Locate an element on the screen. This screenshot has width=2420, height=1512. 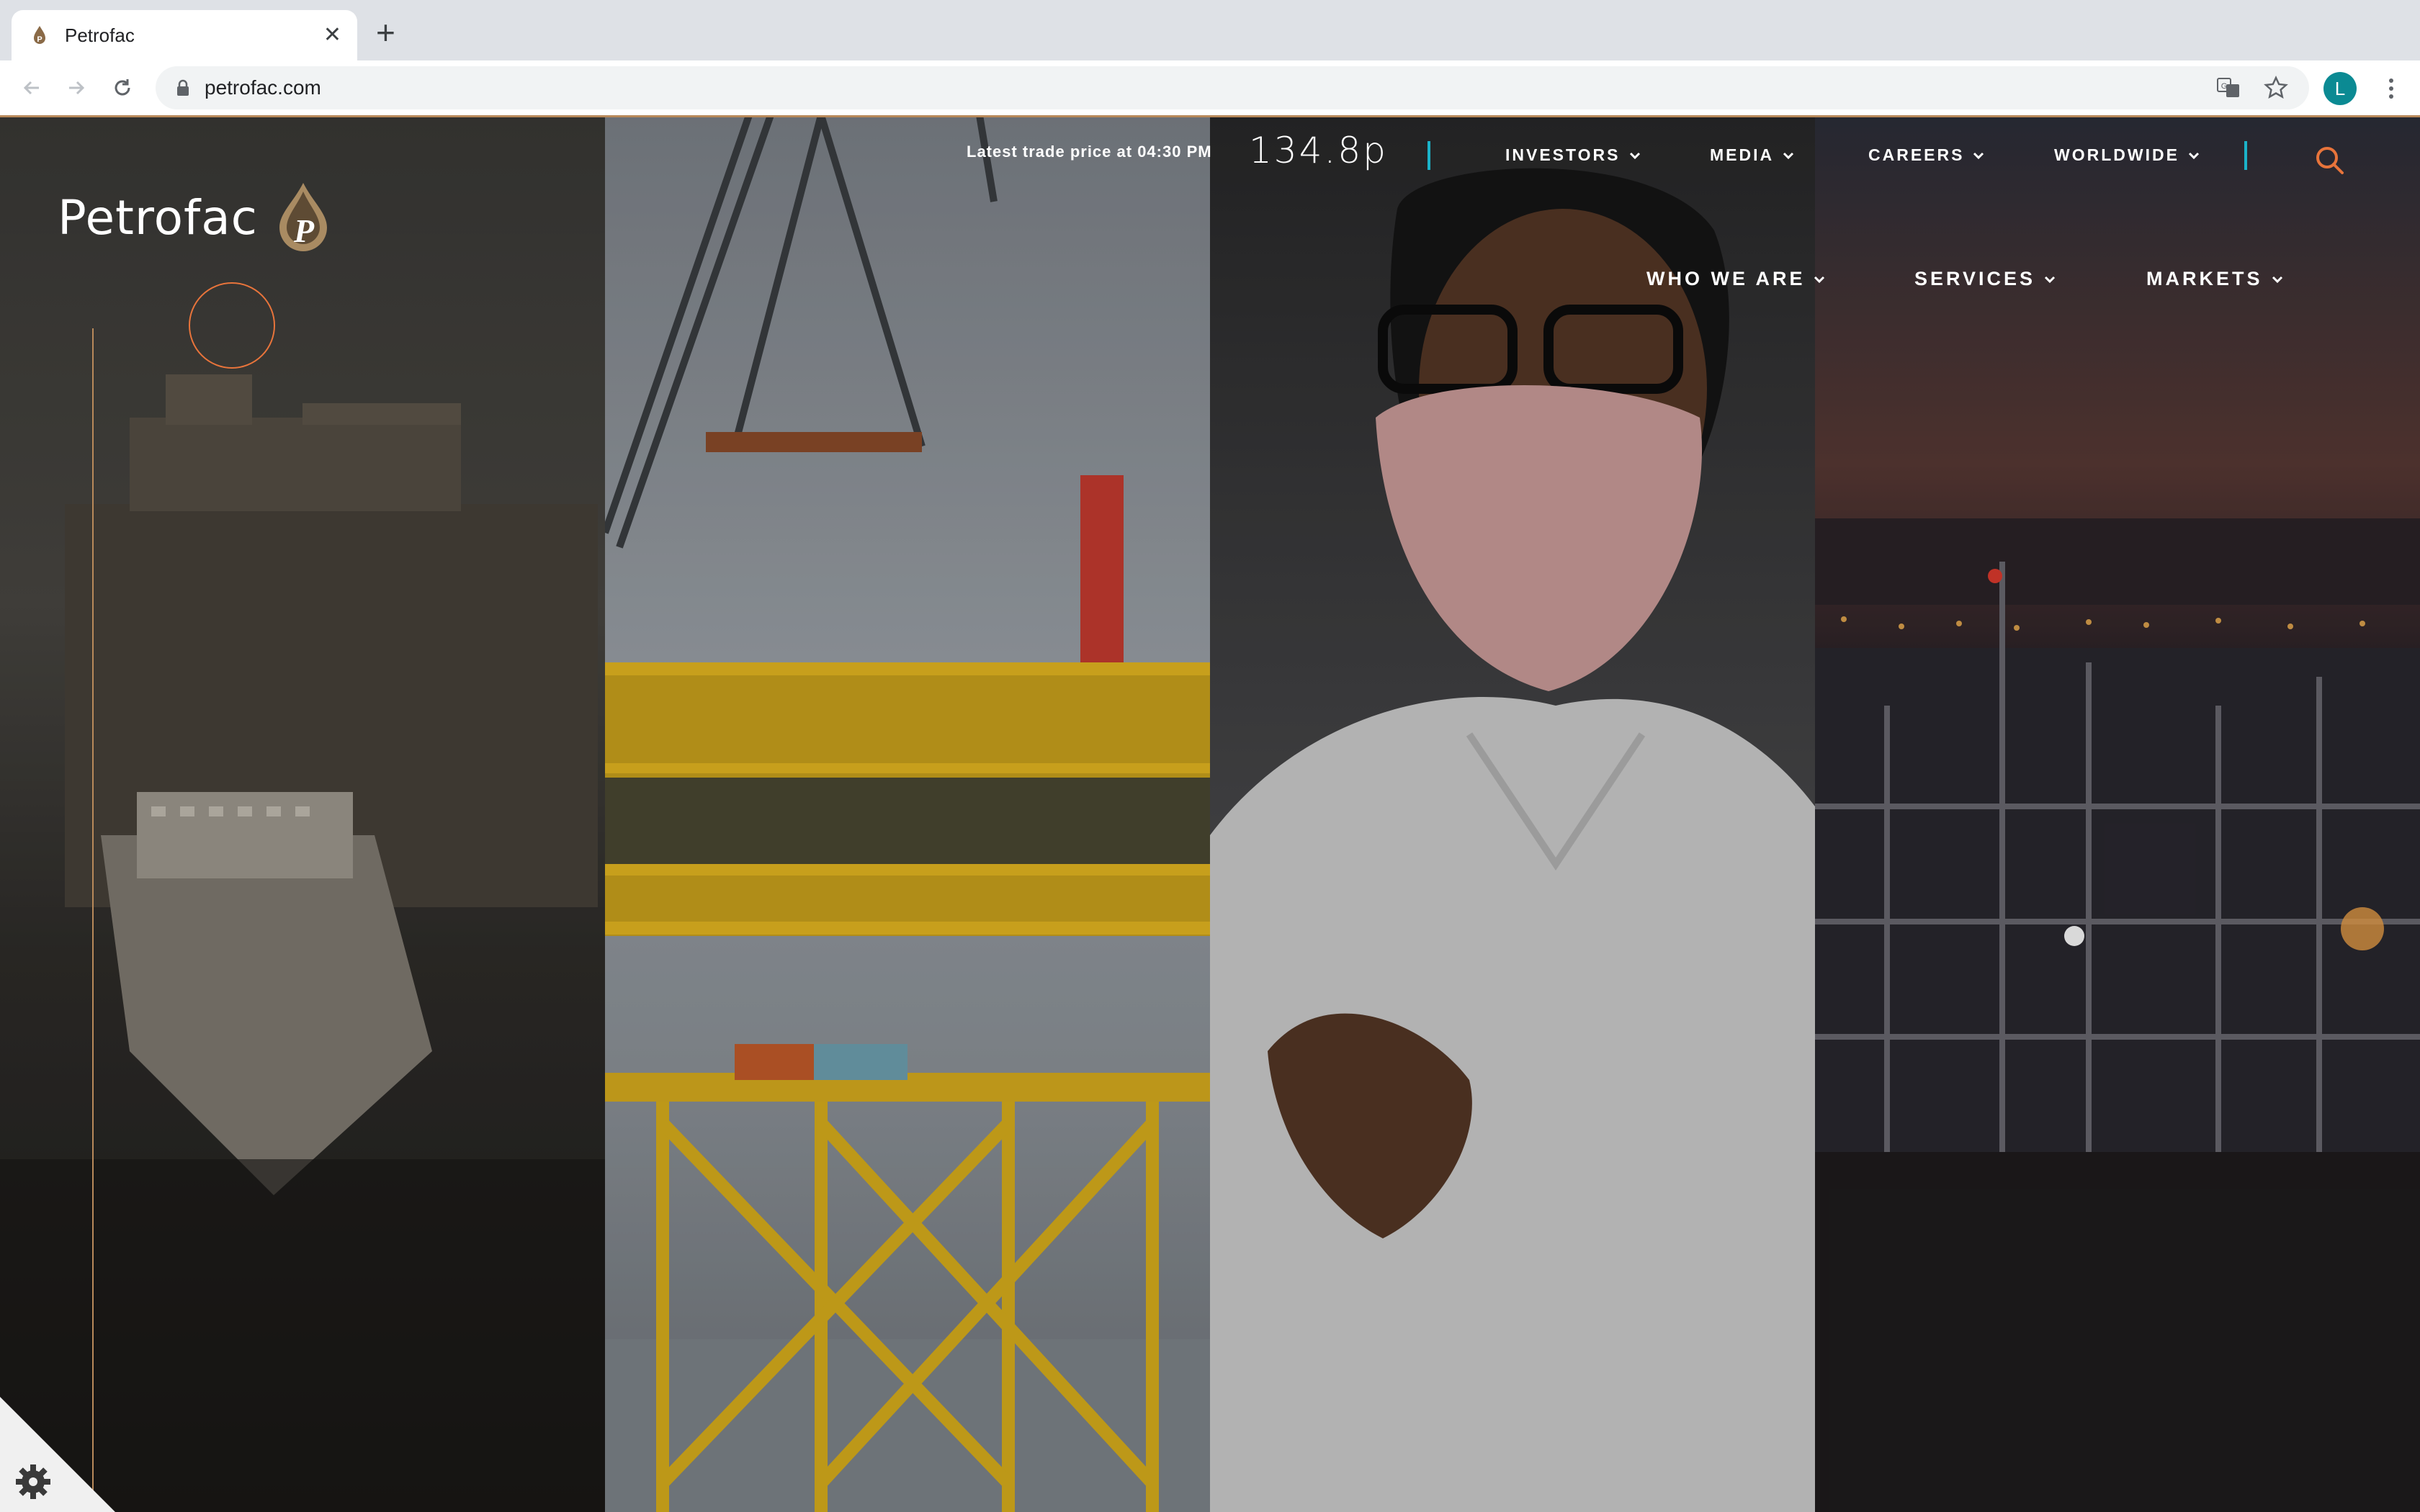
nav-media: MEDIA is located at coordinates (1752, 155).